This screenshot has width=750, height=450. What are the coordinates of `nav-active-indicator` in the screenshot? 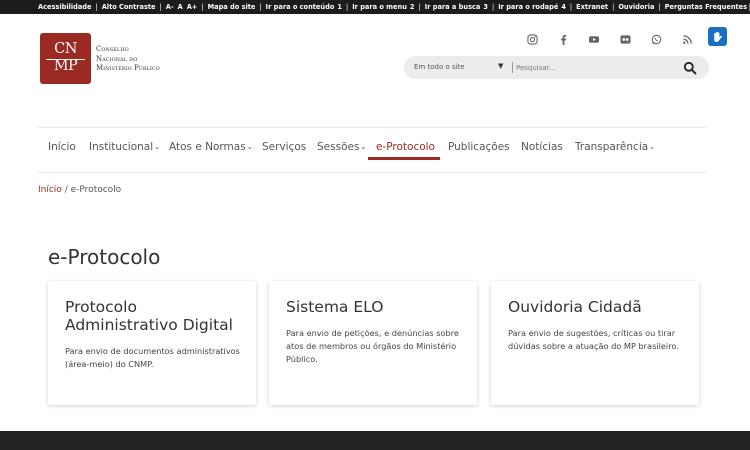 It's located at (404, 158).